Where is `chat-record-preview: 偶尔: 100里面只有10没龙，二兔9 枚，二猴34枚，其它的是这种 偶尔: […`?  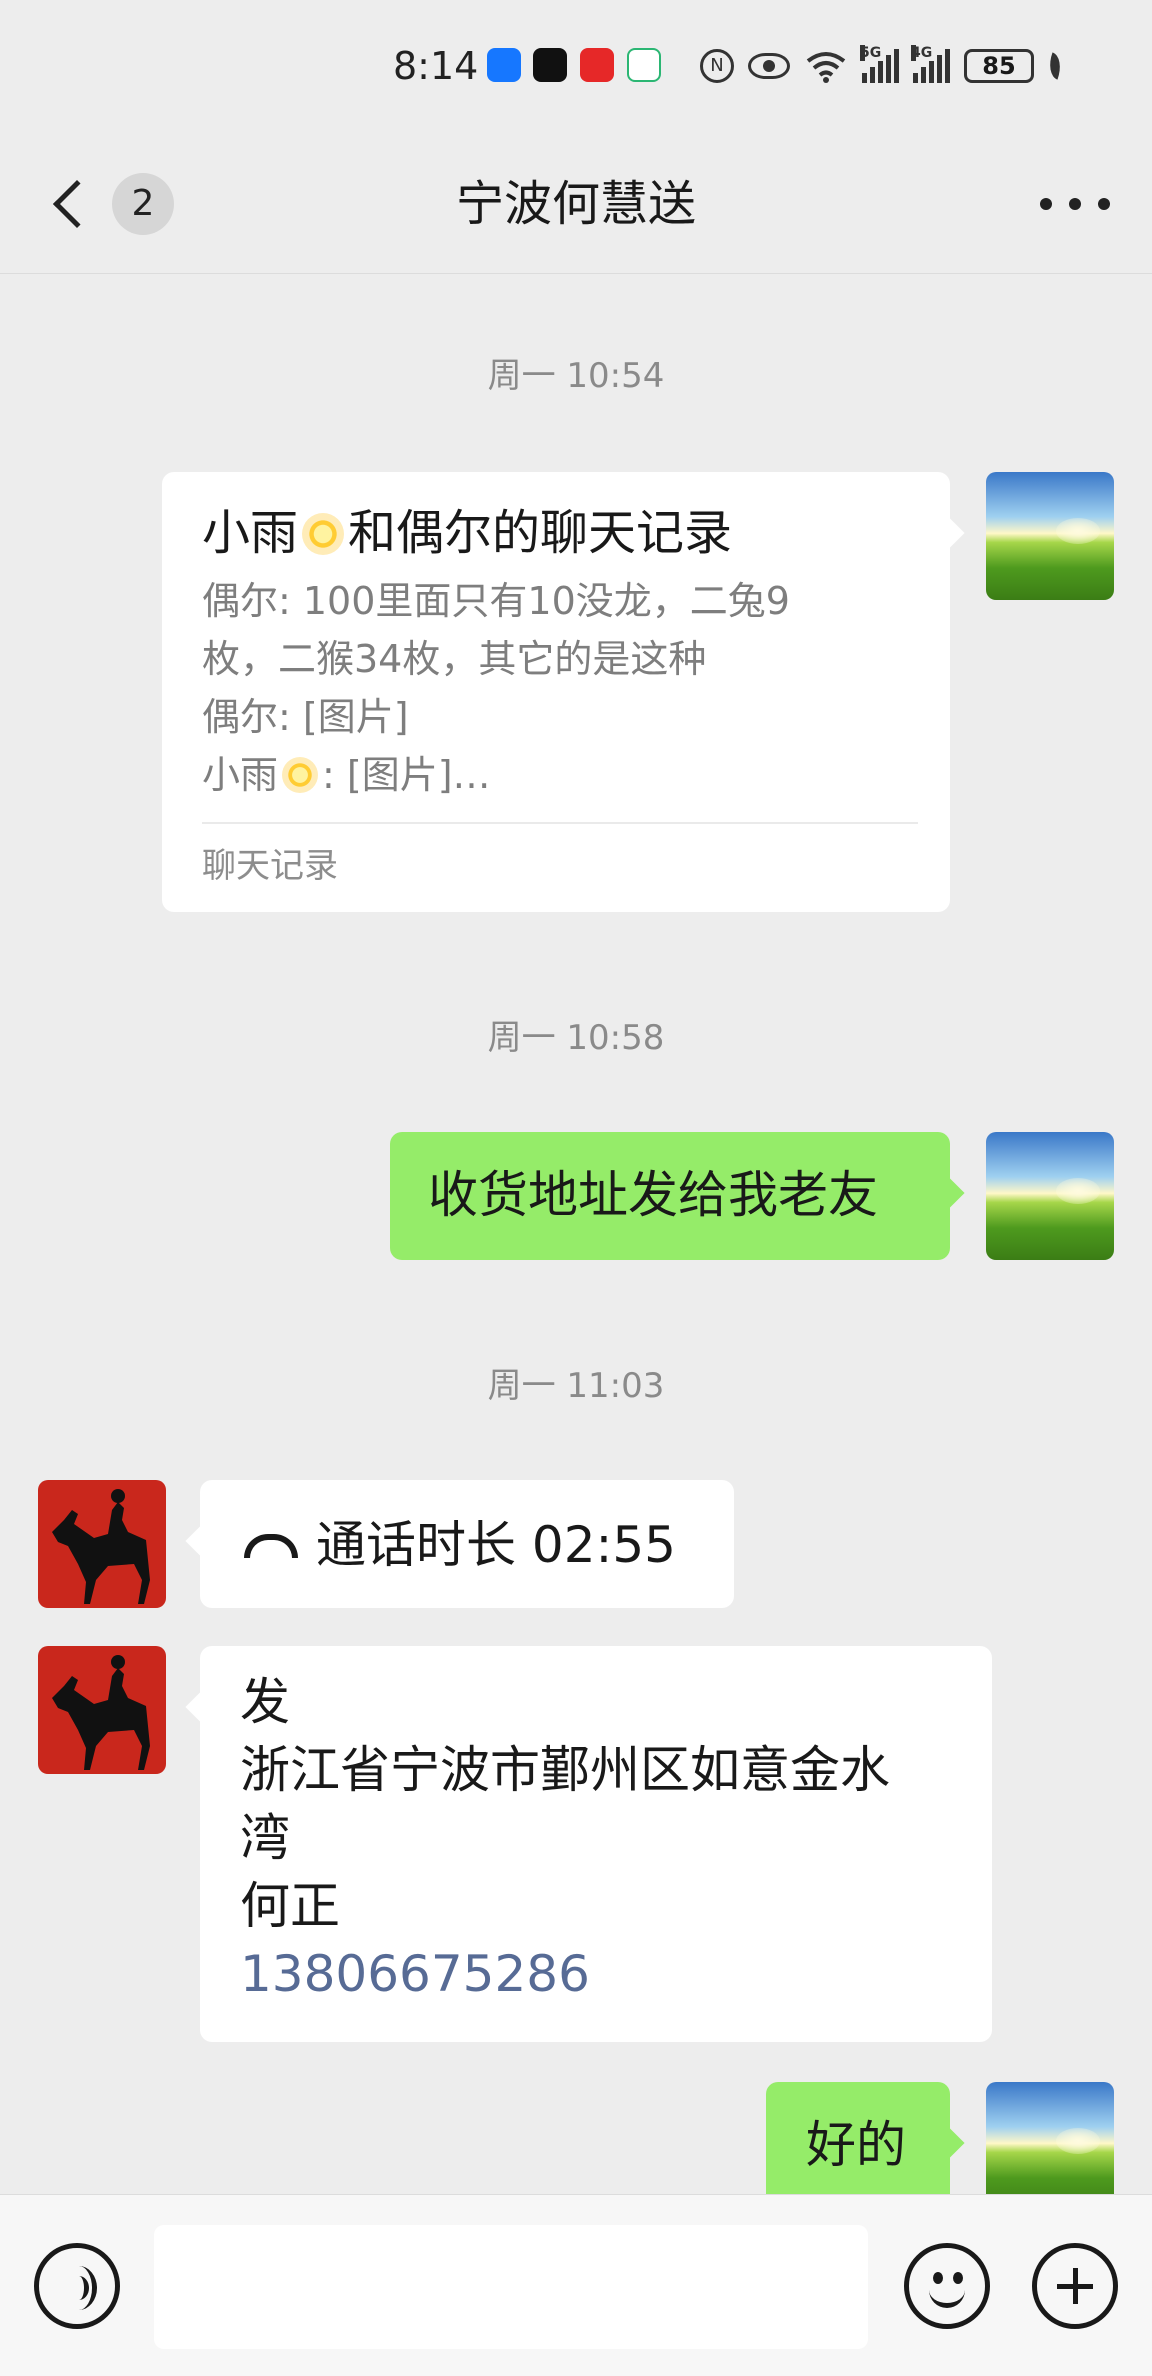
chat-record-preview: 偶尔: 100里面只有10没龙，二兔9 枚，二猴34枚，其它的是这种 偶尔: [… is located at coordinates (560, 688).